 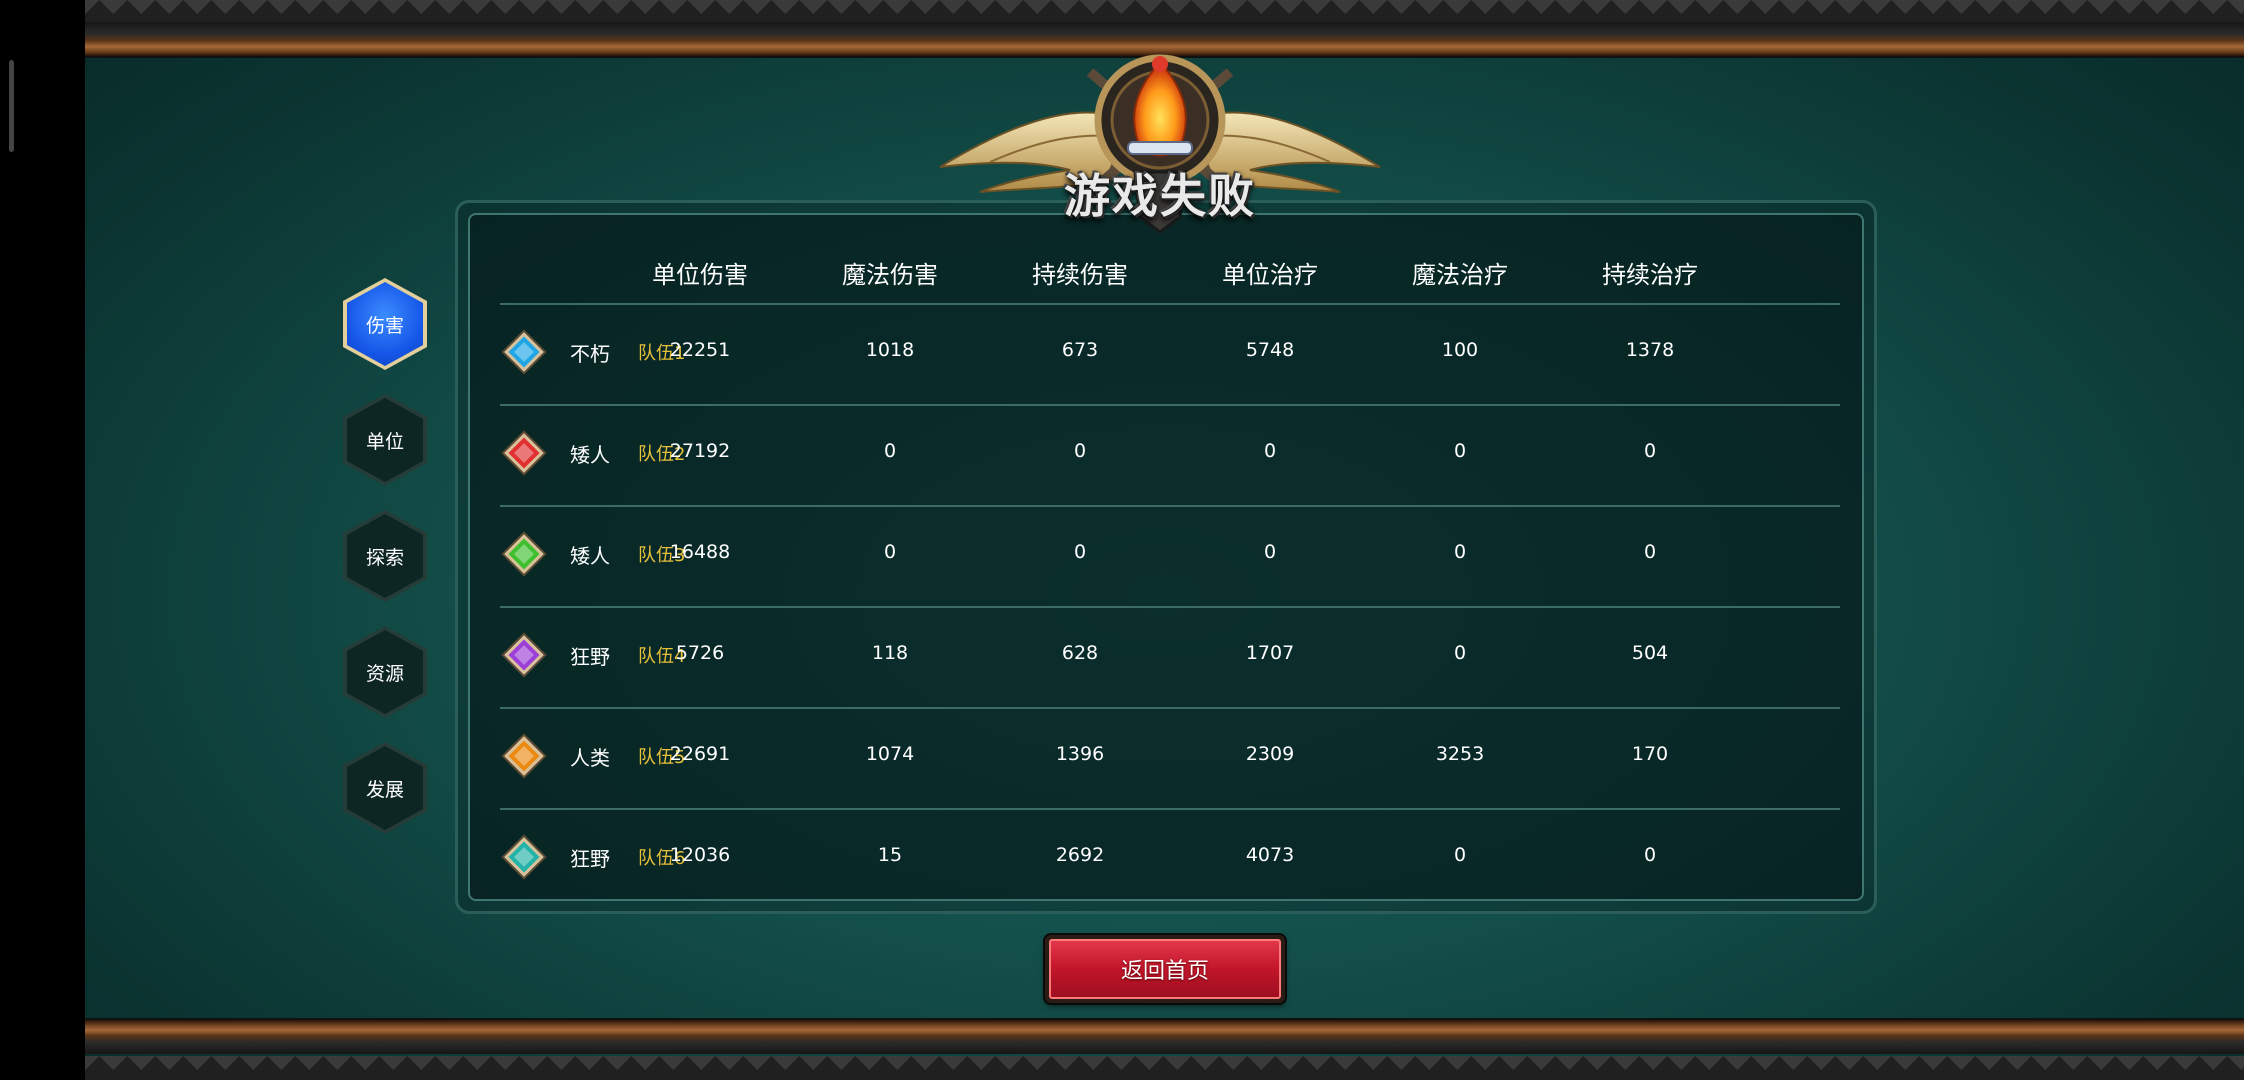 What do you see at coordinates (1270, 275) in the screenshot?
I see `column-header: 单位治疗` at bounding box center [1270, 275].